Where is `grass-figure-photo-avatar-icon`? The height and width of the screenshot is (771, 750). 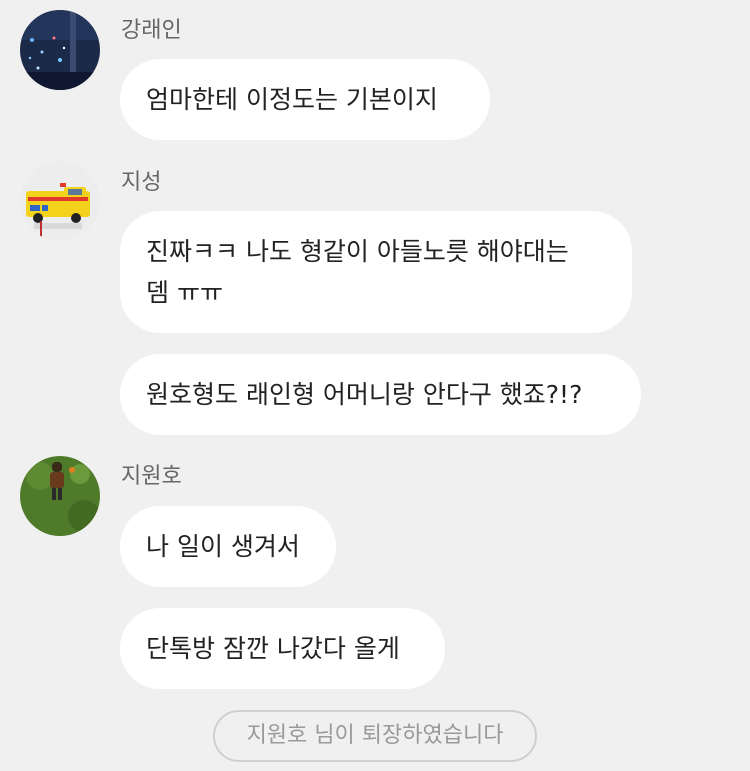 grass-figure-photo-avatar-icon is located at coordinates (60, 496).